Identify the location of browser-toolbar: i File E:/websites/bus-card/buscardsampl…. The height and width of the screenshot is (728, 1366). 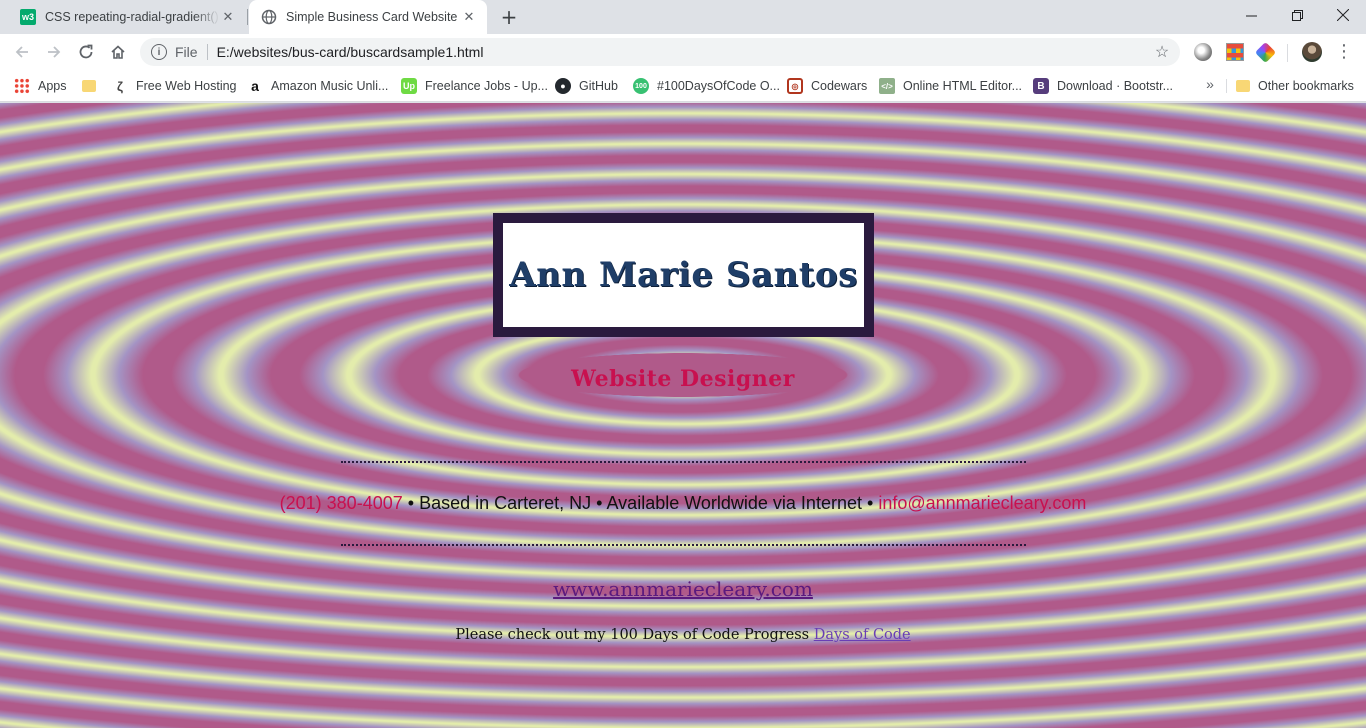
(683, 52).